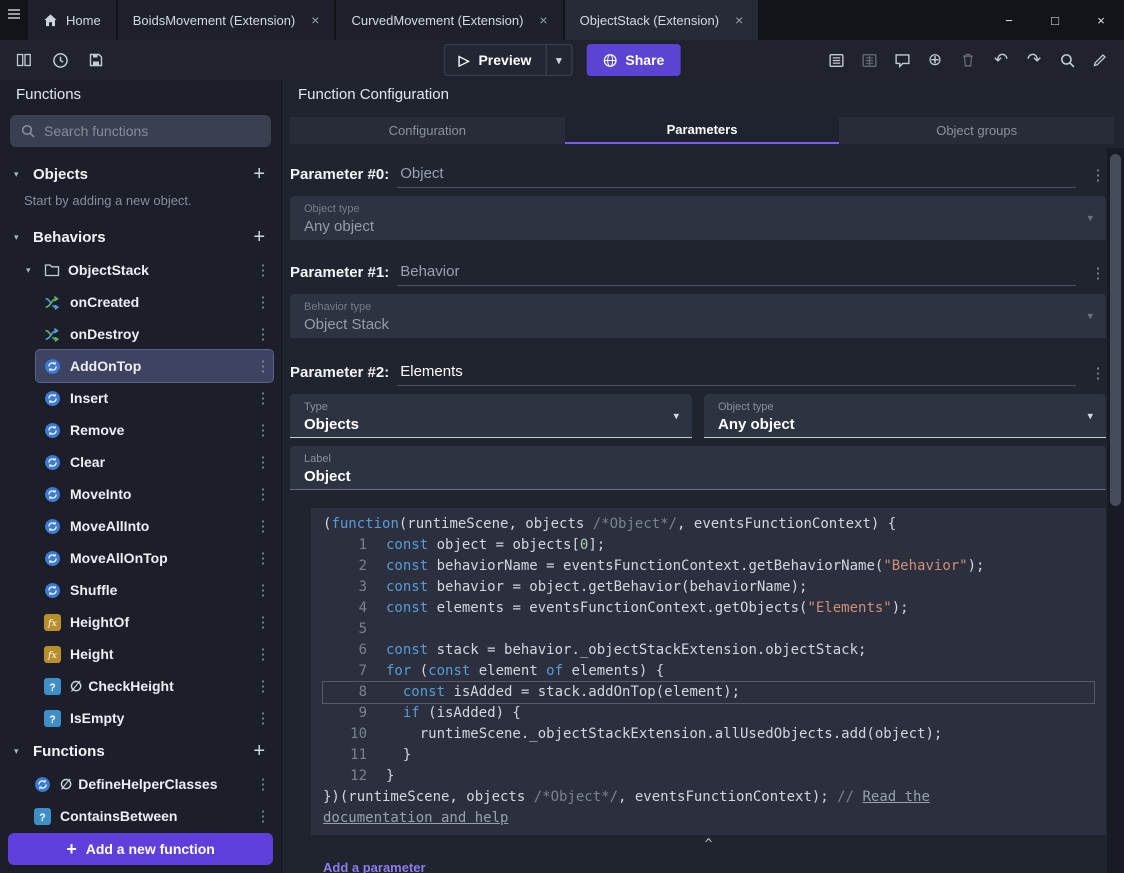  What do you see at coordinates (149, 813) in the screenshot?
I see `sidebar-item-containsbetween: ? ContainsBetween ⋮` at bounding box center [149, 813].